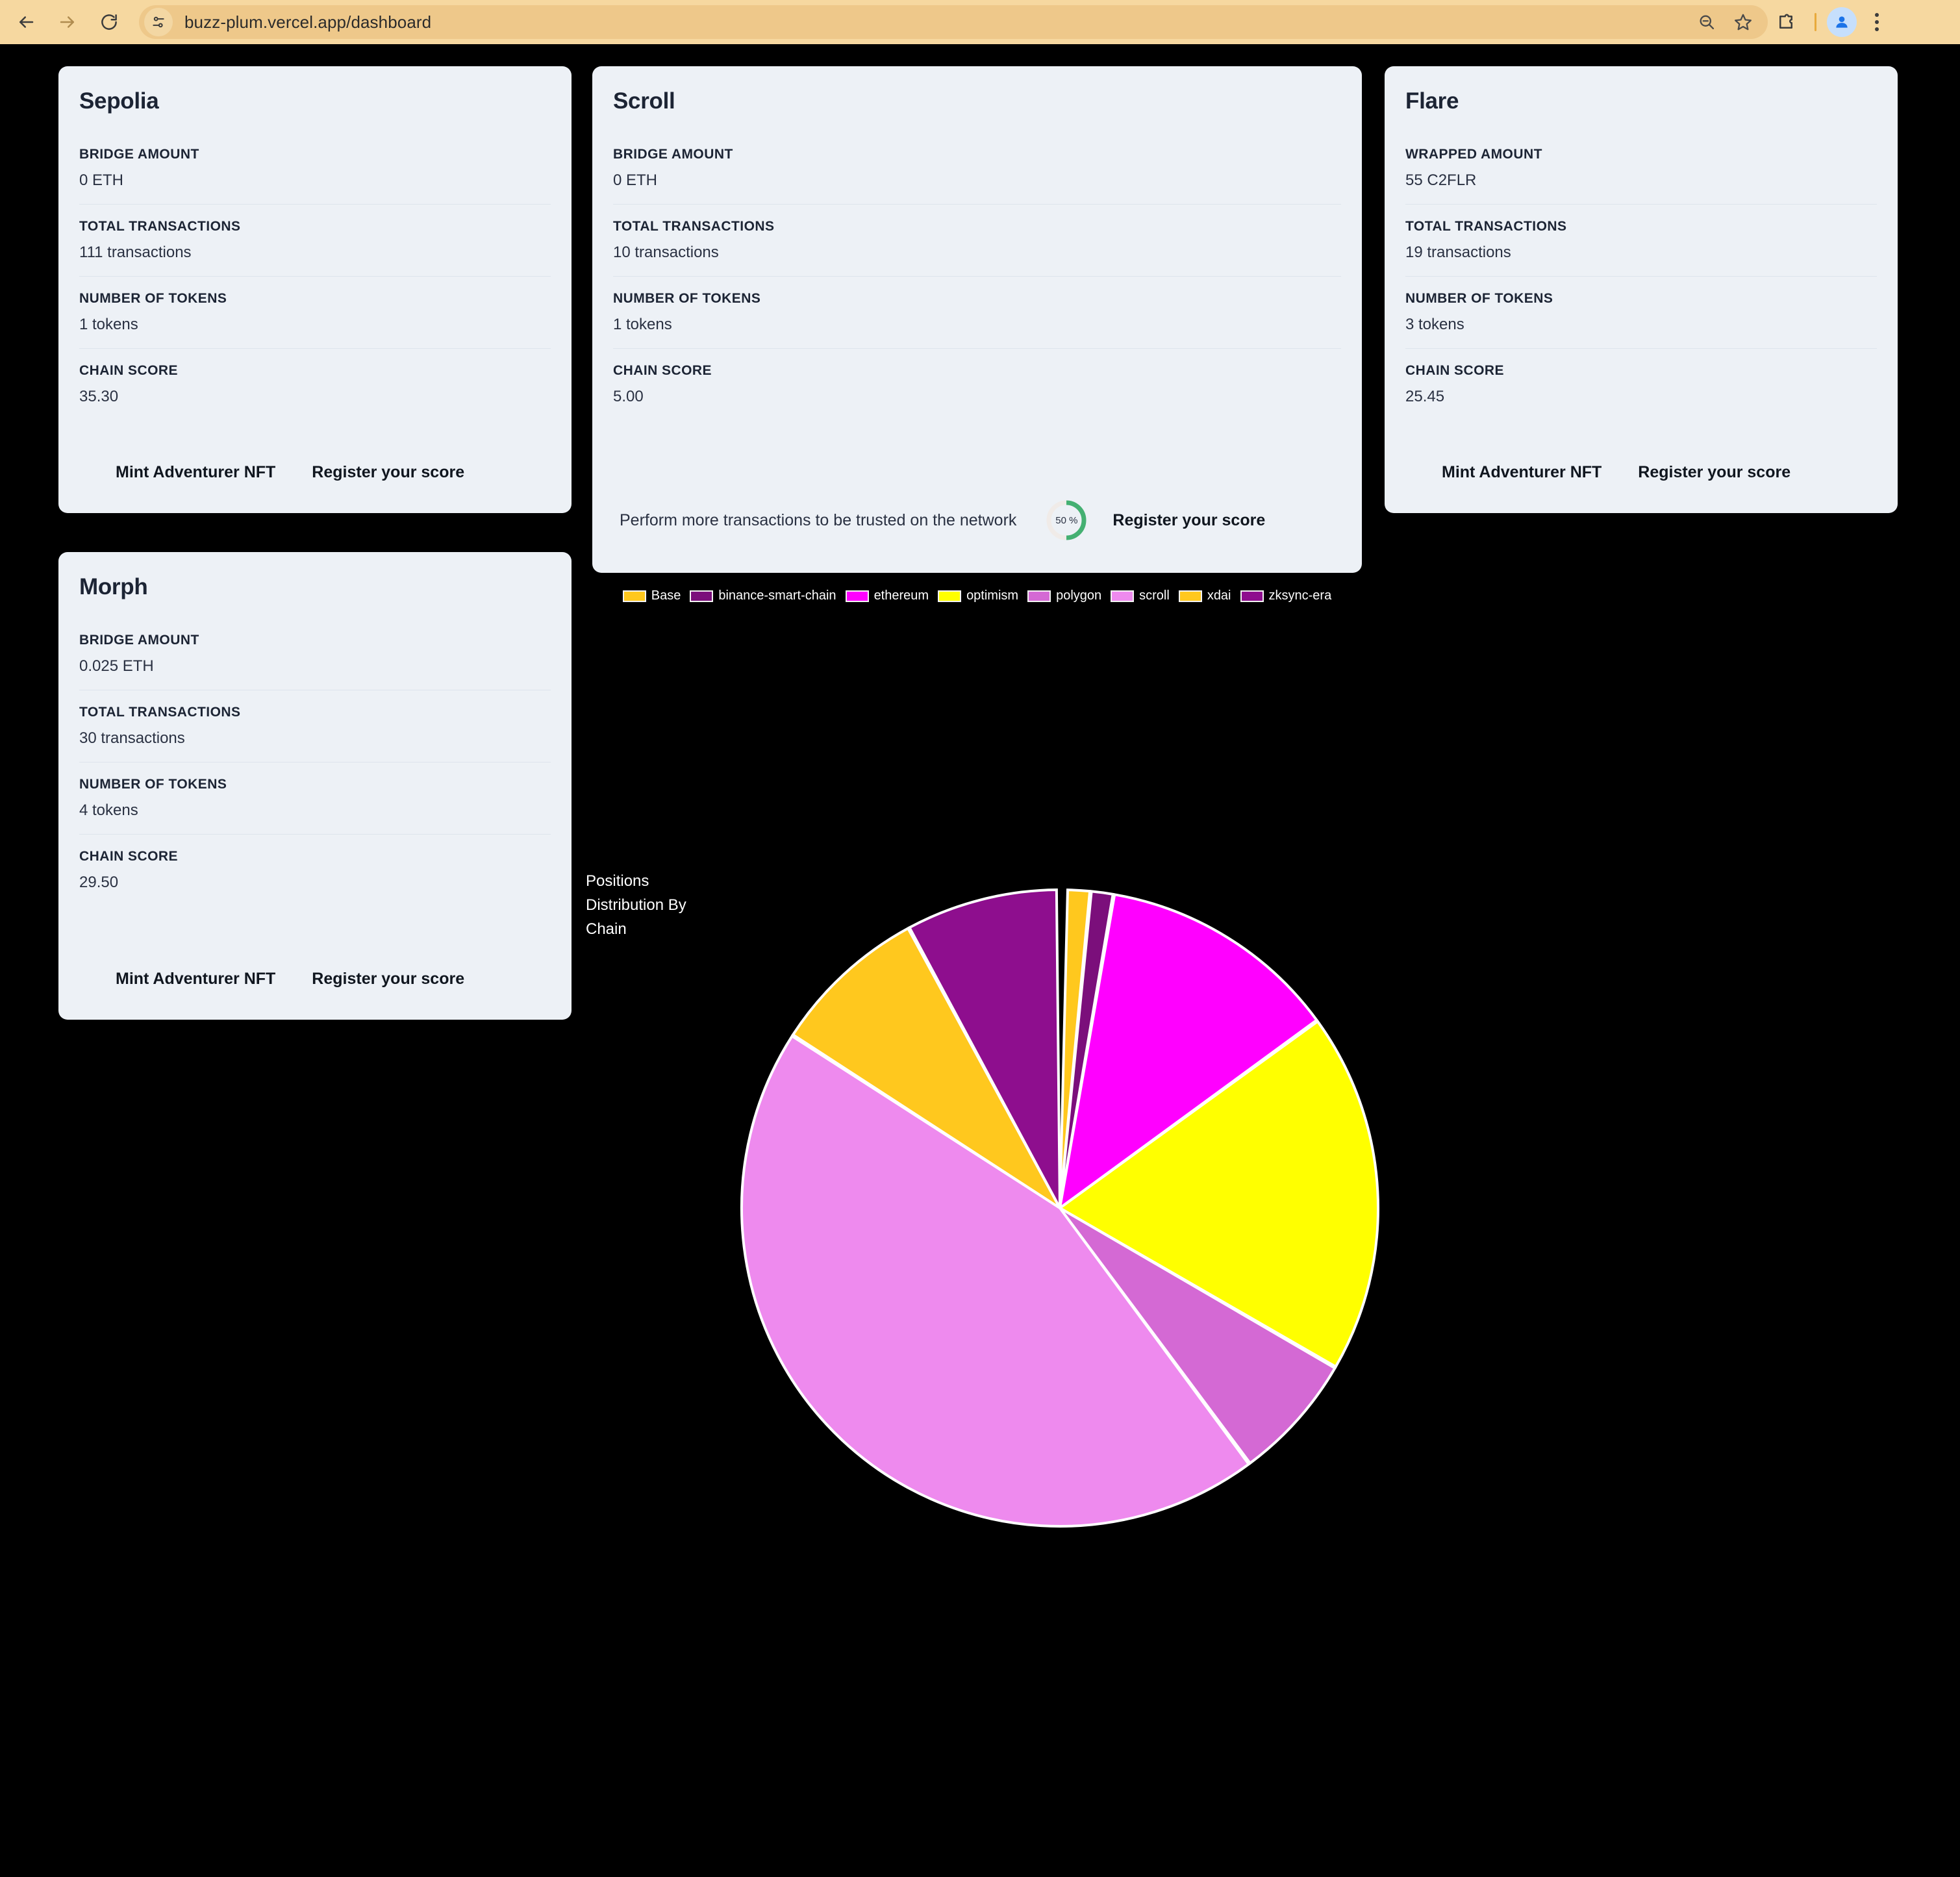  I want to click on trust-gauge: 50 %, so click(1066, 520).